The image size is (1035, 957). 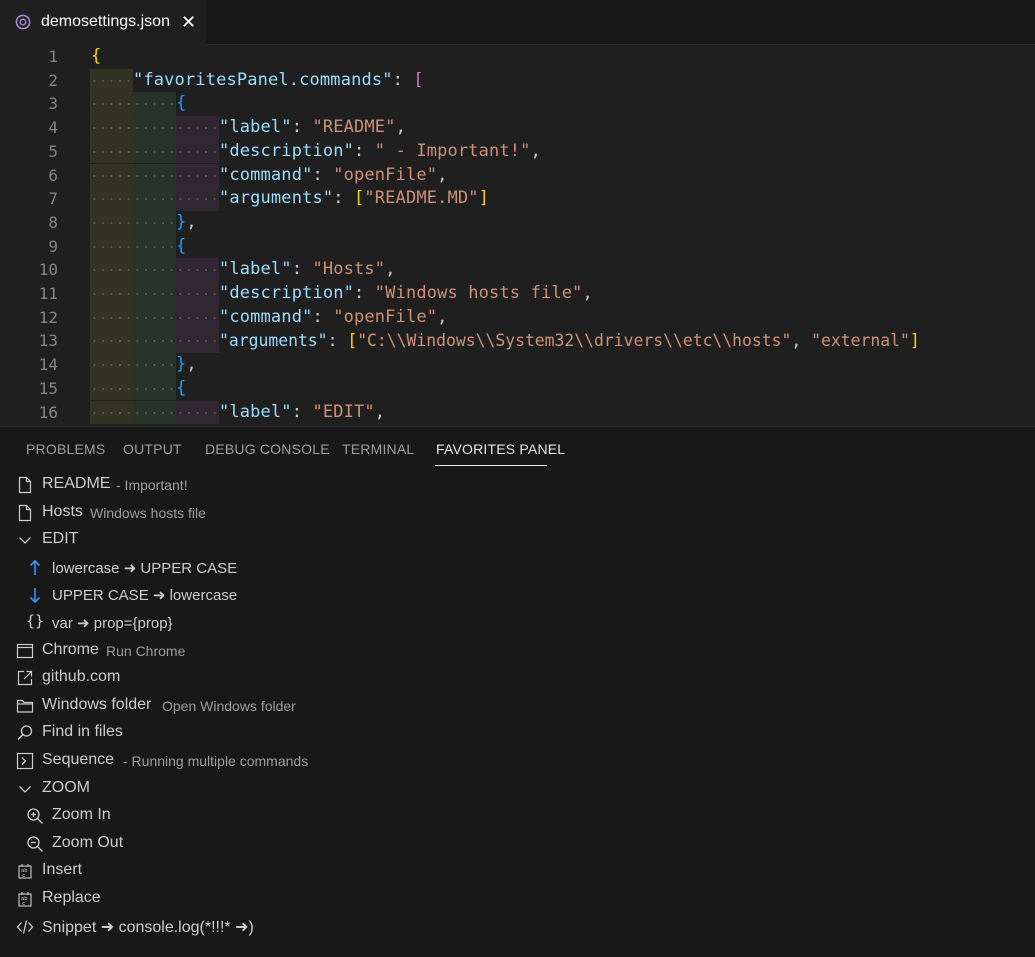 What do you see at coordinates (112, 623) in the screenshot?
I see `favorite-label: var ➜ prop={prop}` at bounding box center [112, 623].